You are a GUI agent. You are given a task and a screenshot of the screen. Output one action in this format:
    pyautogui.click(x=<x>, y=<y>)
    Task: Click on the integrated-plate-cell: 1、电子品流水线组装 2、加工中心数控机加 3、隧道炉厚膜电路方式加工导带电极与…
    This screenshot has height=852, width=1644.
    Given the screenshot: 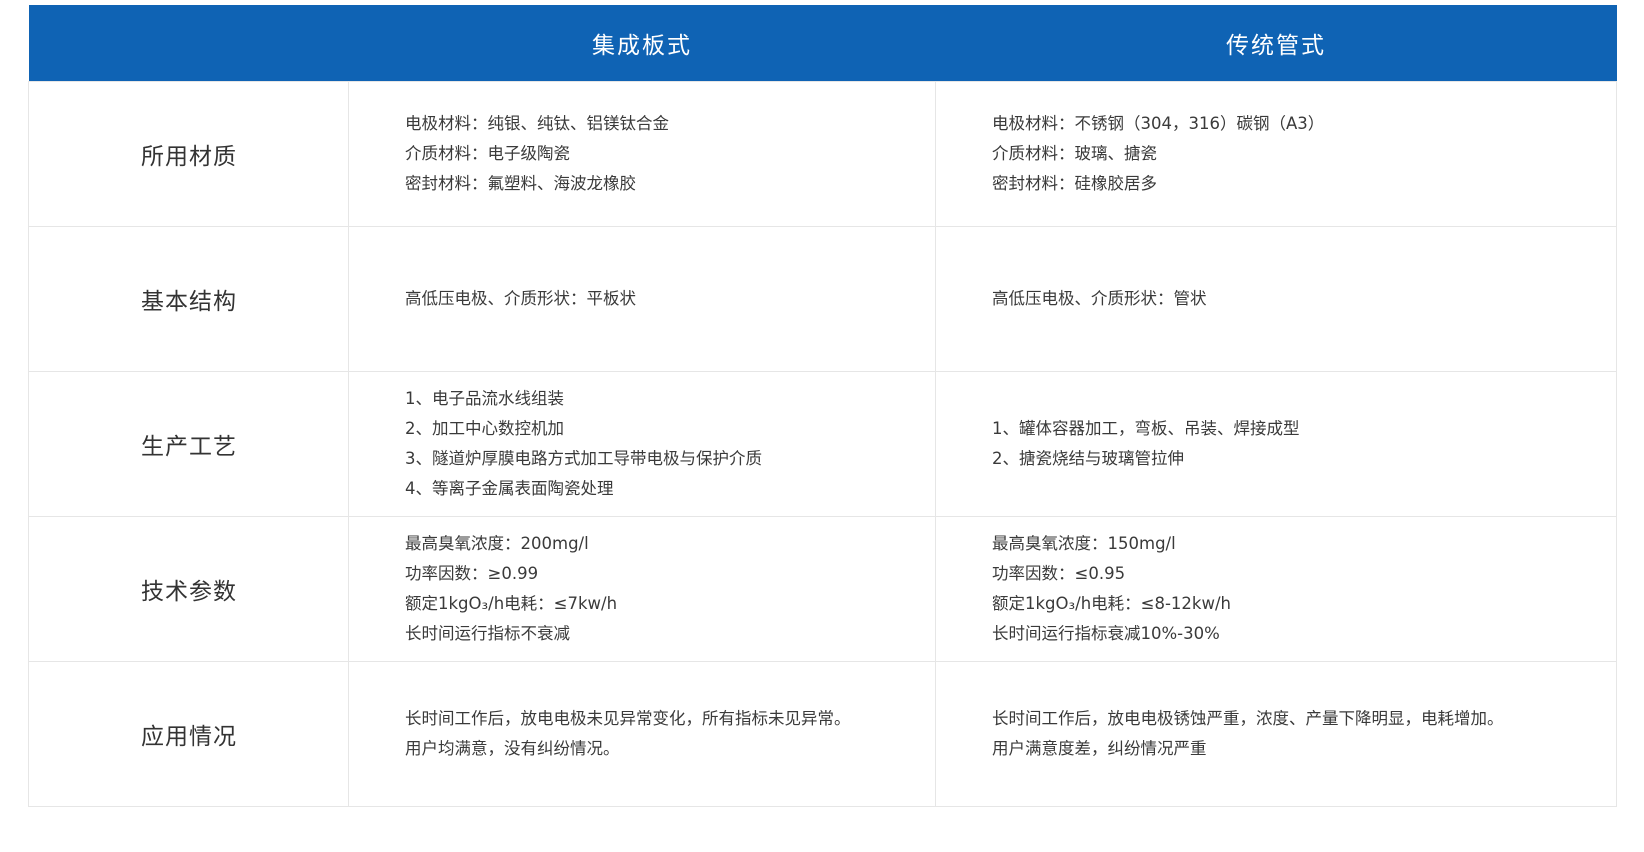 What is the action you would take?
    pyautogui.click(x=642, y=443)
    